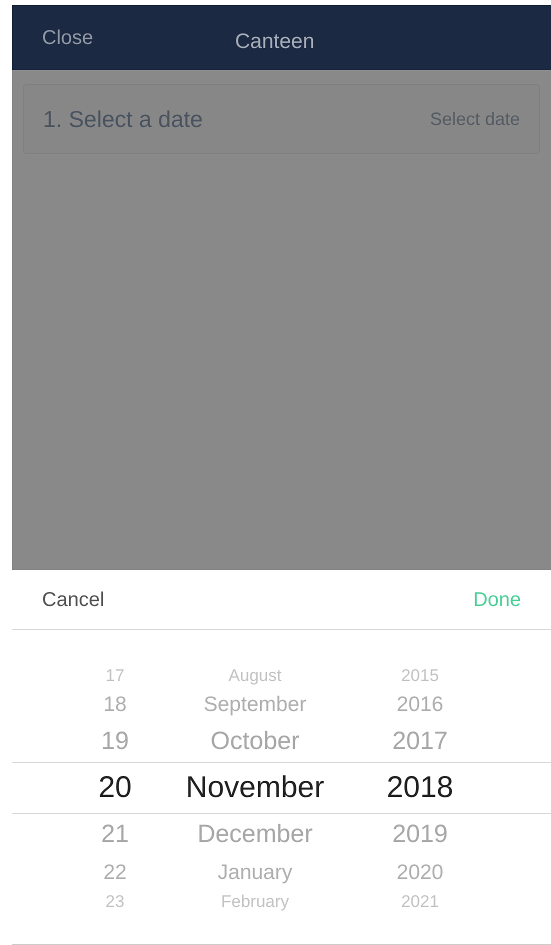 The image size is (551, 945). I want to click on day-option: 22, so click(115, 872).